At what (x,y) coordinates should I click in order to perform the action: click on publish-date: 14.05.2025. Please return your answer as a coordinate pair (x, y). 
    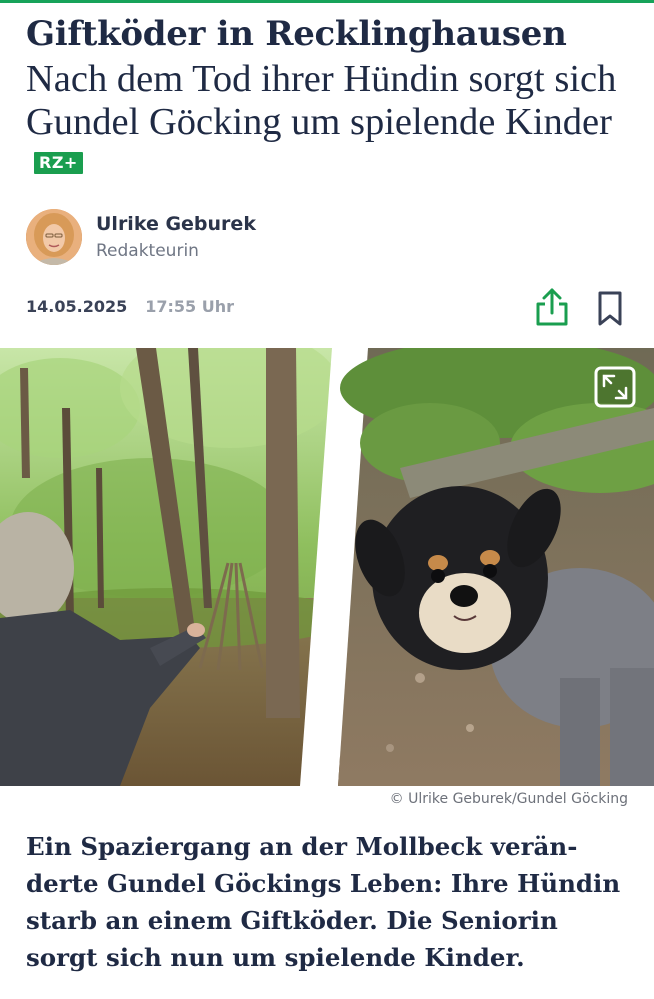
    Looking at the image, I should click on (77, 306).